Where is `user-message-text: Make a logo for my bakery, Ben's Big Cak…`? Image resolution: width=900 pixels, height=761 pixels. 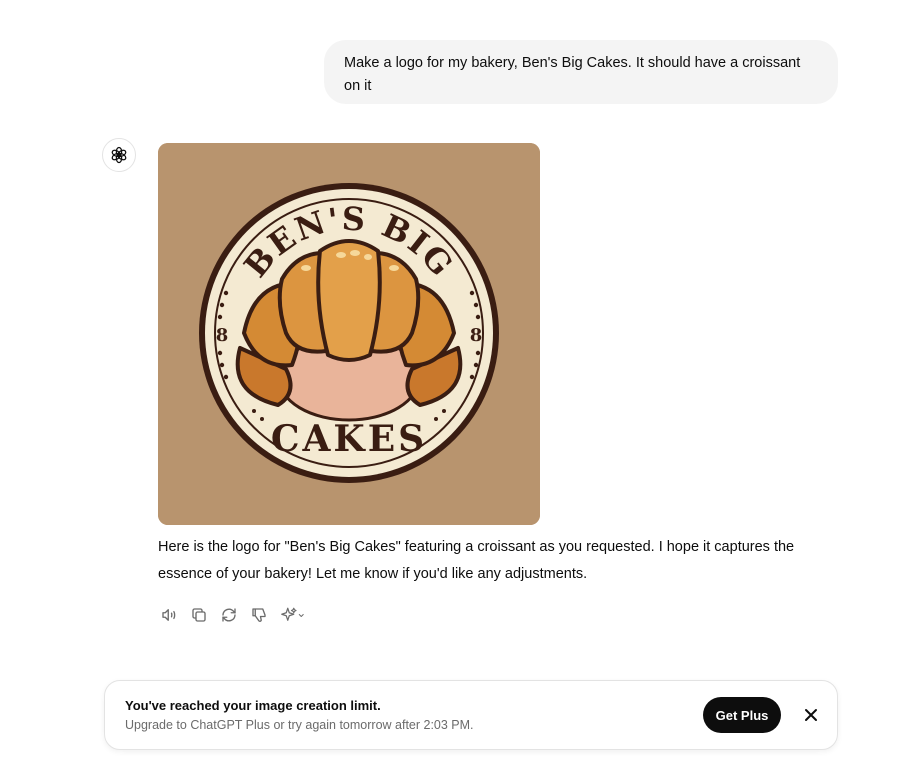
user-message-text: Make a logo for my bakery, Ben's Big Cak… is located at coordinates (572, 74).